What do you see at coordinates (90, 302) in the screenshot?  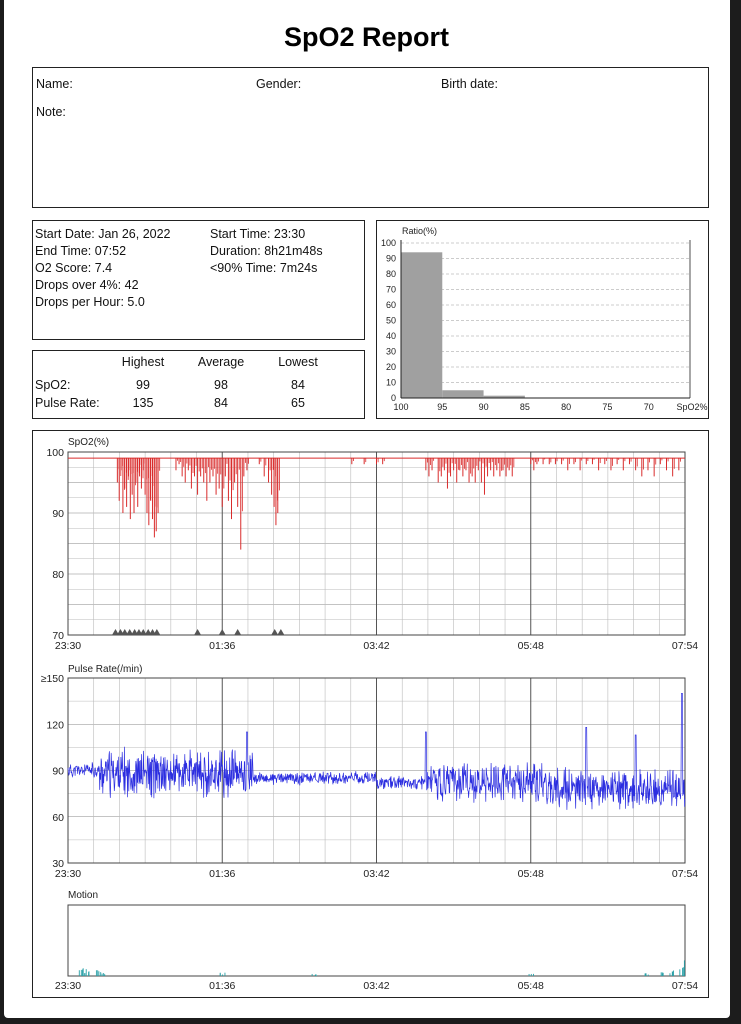 I see `drops-per-hour: Drops per Hour: 5.0` at bounding box center [90, 302].